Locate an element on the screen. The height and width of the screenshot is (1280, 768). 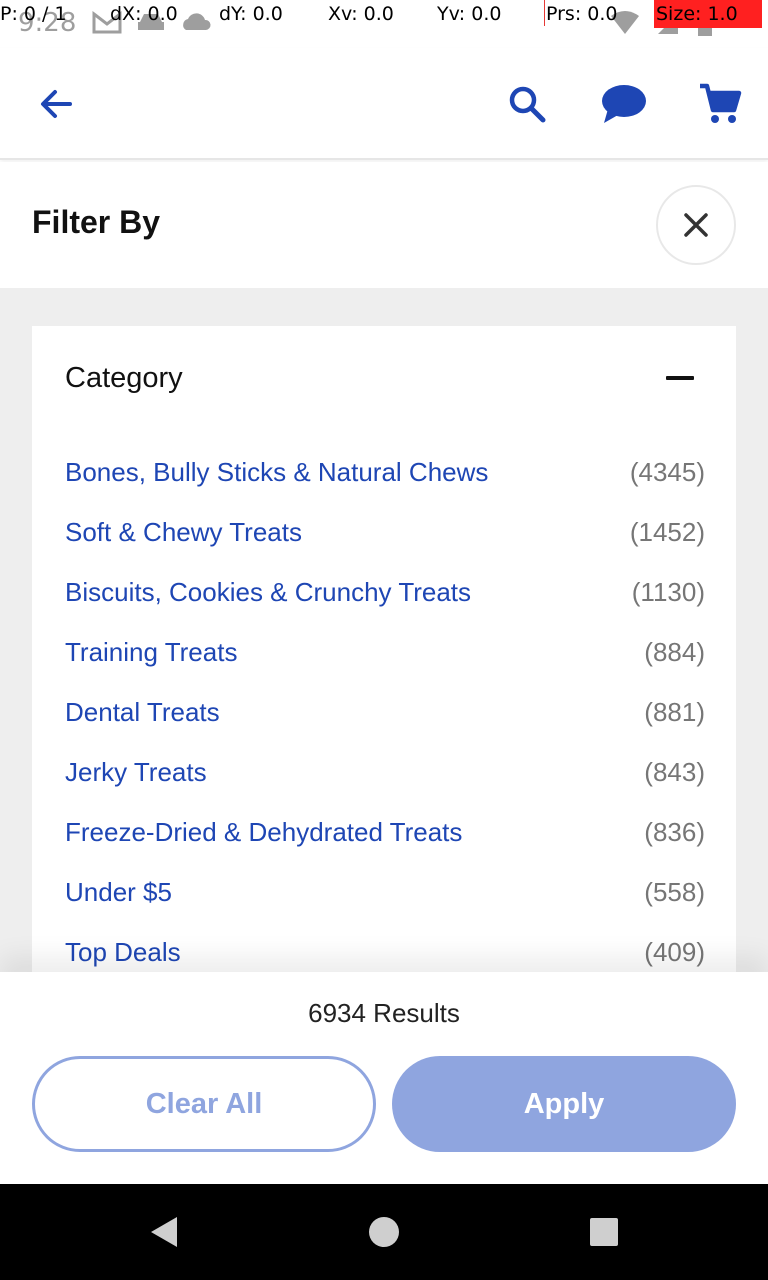
nav-home-button is located at coordinates (384, 1232).